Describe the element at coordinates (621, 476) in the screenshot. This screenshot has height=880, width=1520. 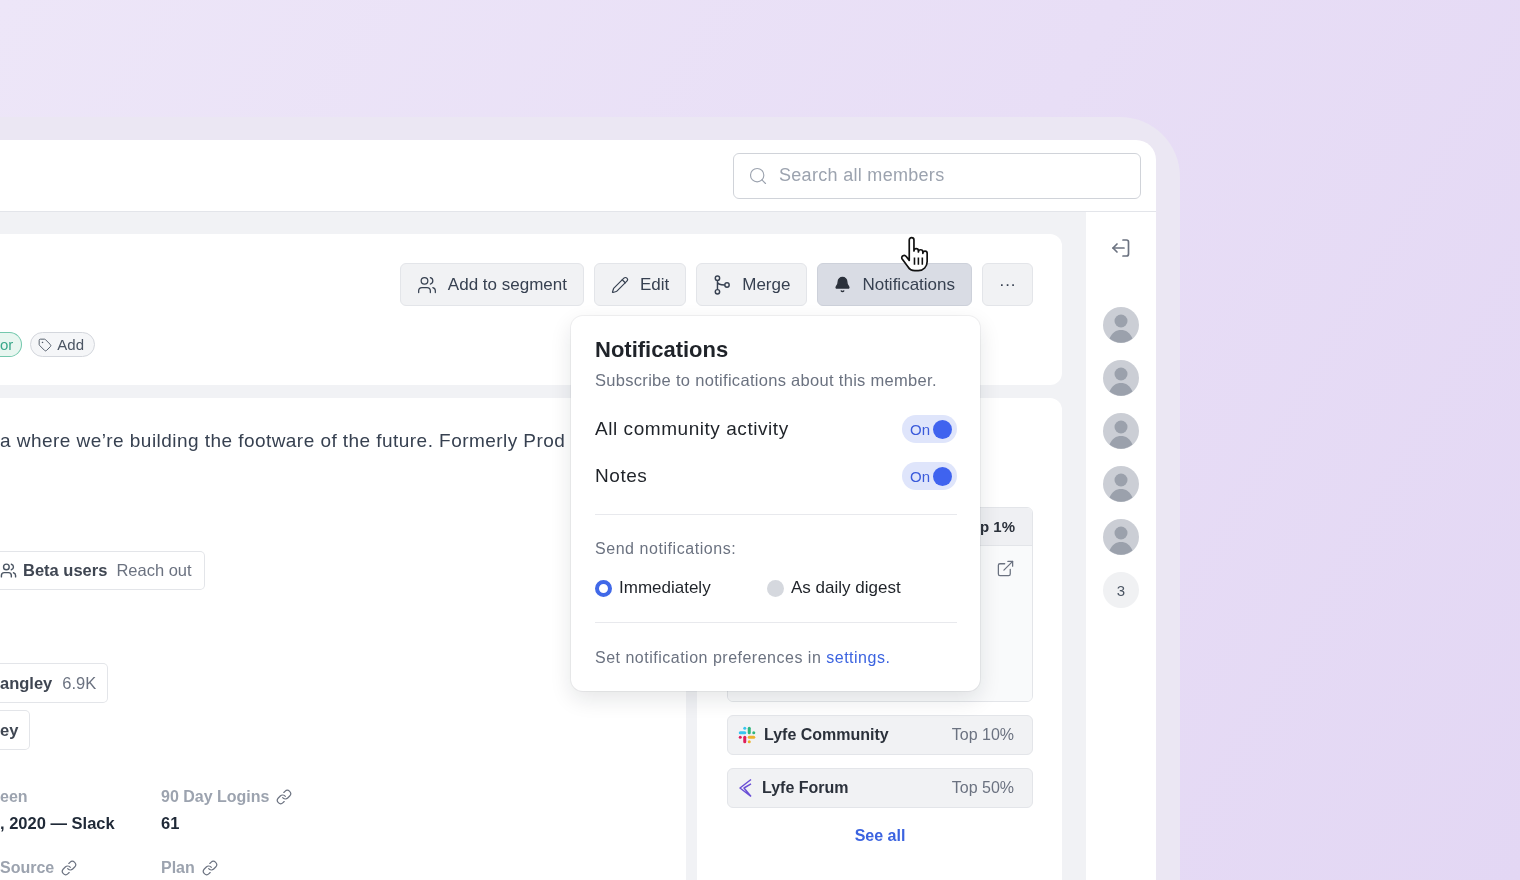
I see `subscription-label: Notes` at that location.